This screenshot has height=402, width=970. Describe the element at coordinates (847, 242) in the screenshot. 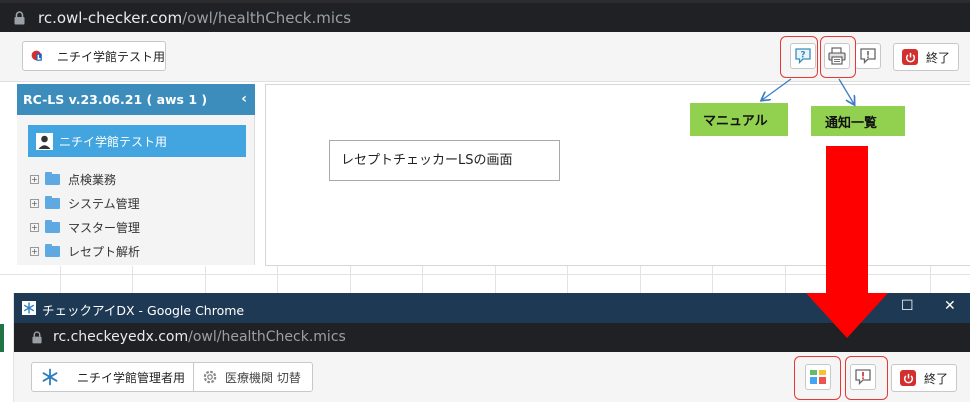

I see `big-down-arrow` at that location.